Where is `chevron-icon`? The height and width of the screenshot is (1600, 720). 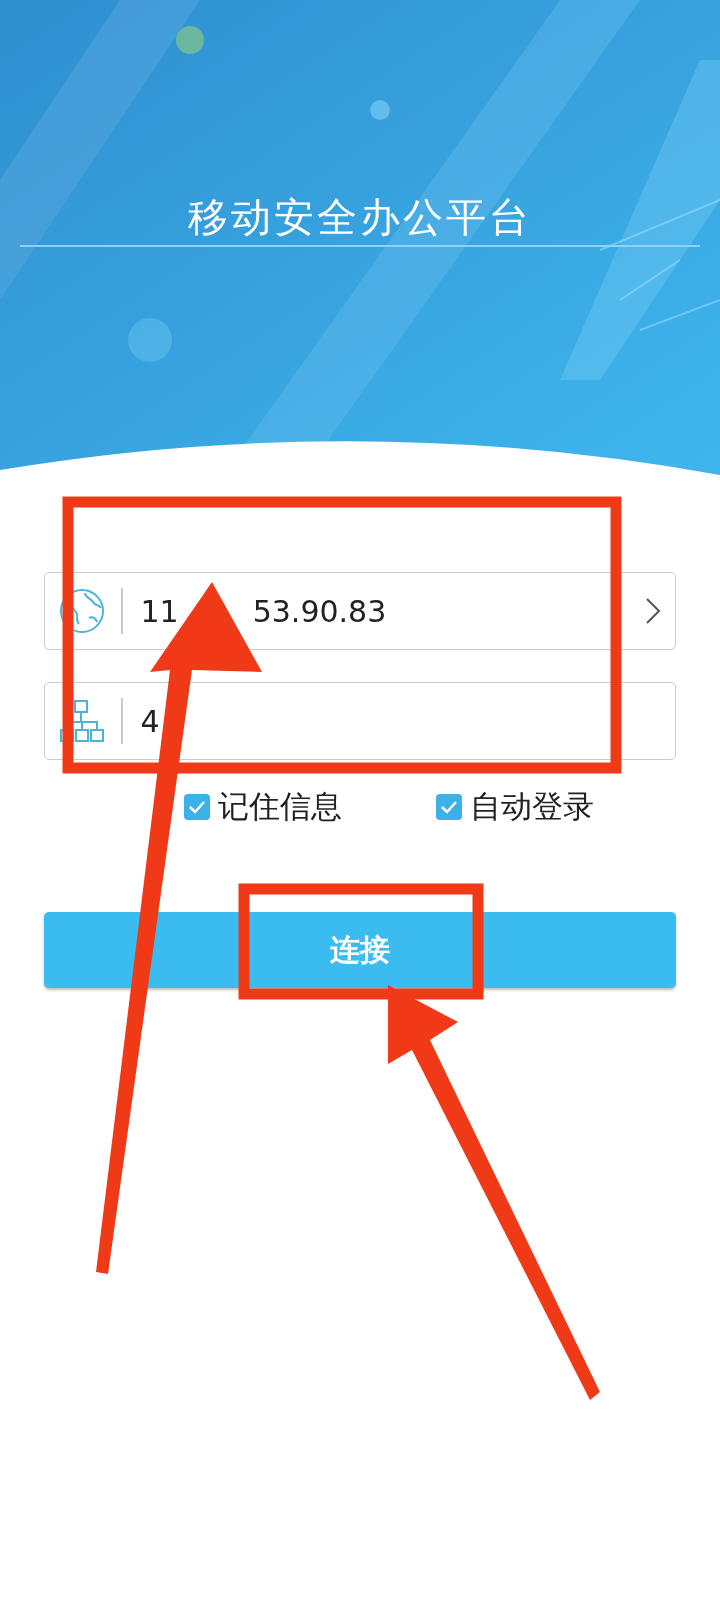 chevron-icon is located at coordinates (653, 611).